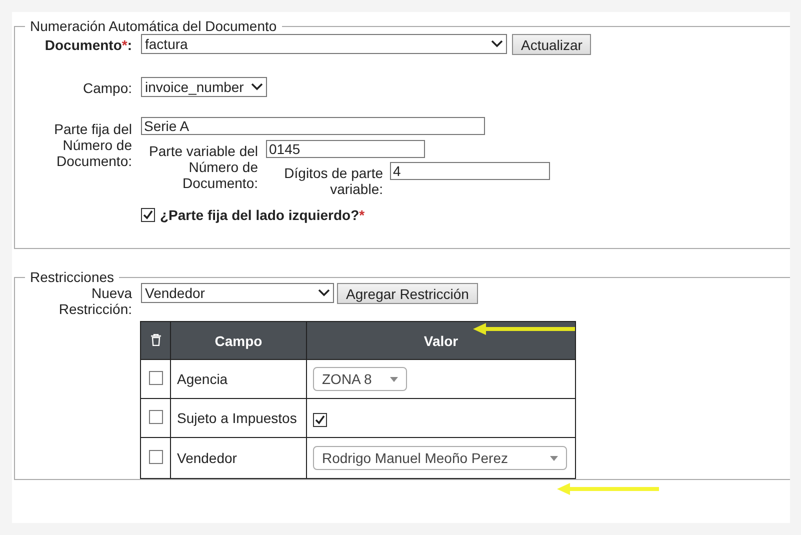  What do you see at coordinates (441, 341) in the screenshot?
I see `column-header: Valor` at bounding box center [441, 341].